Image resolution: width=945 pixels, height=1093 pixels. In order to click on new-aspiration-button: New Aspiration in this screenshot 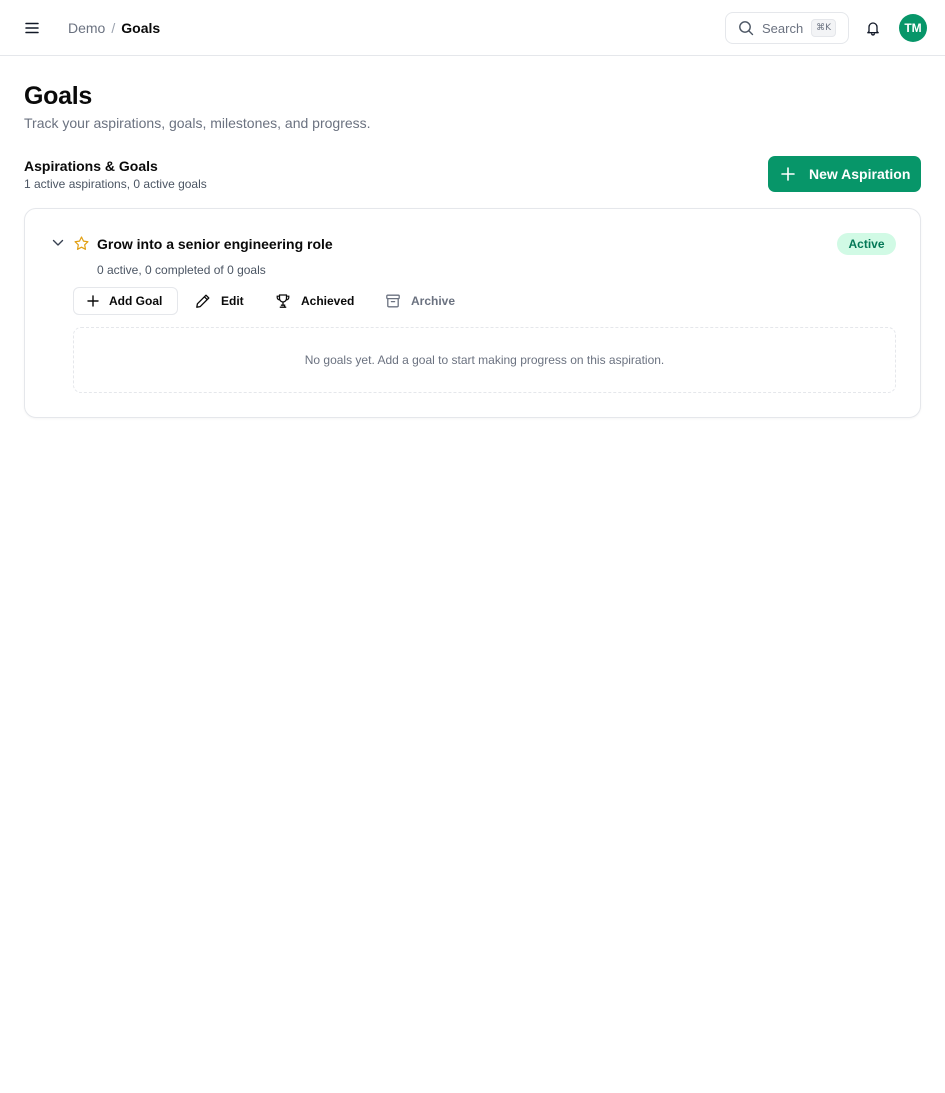, I will do `click(844, 174)`.